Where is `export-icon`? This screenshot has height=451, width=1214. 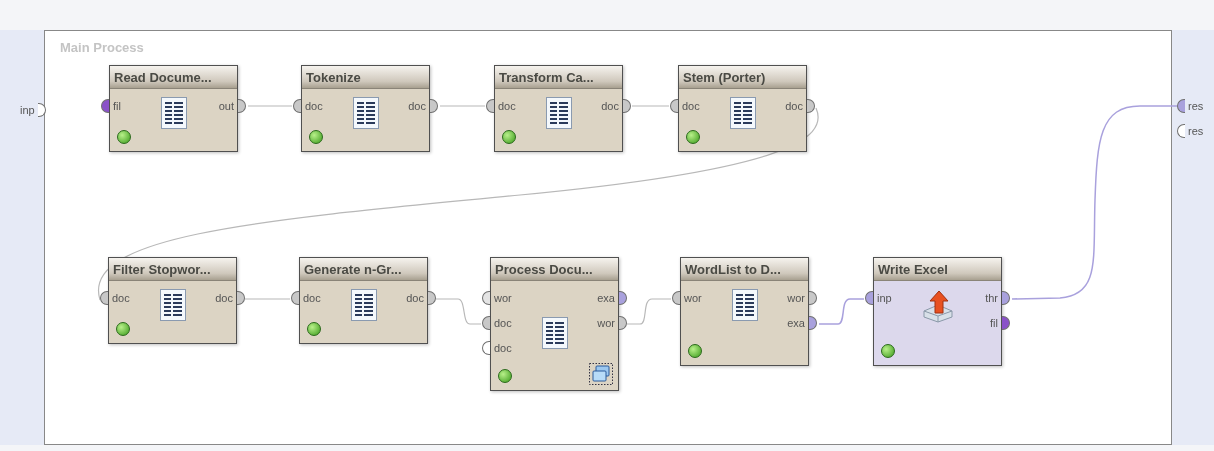 export-icon is located at coordinates (937, 306).